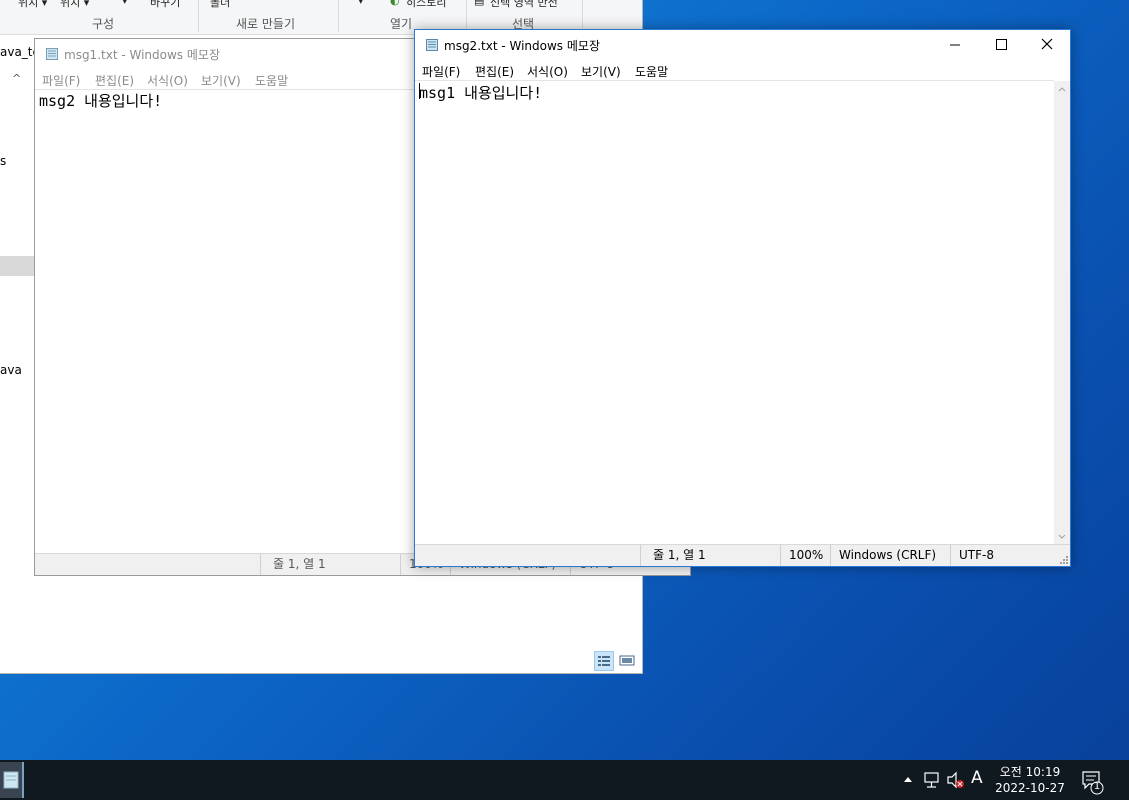 The width and height of the screenshot is (1129, 800). I want to click on resize-grip-icon, so click(1064, 560).